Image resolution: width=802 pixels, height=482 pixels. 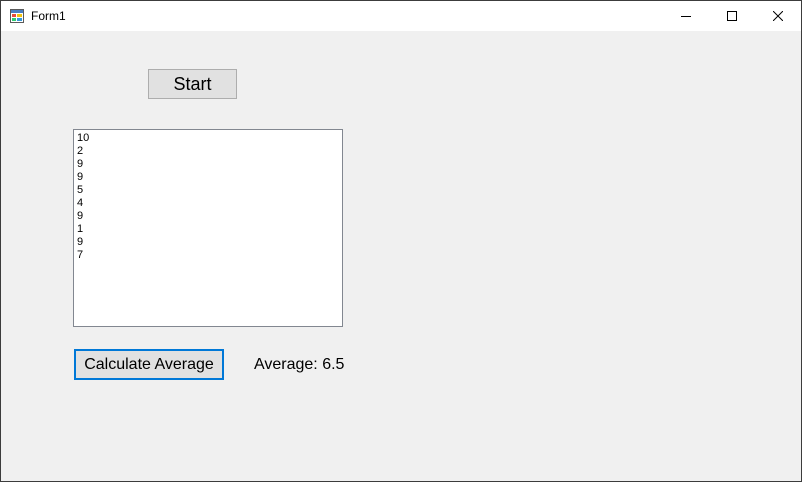 What do you see at coordinates (192, 84) in the screenshot?
I see `start-button: Start` at bounding box center [192, 84].